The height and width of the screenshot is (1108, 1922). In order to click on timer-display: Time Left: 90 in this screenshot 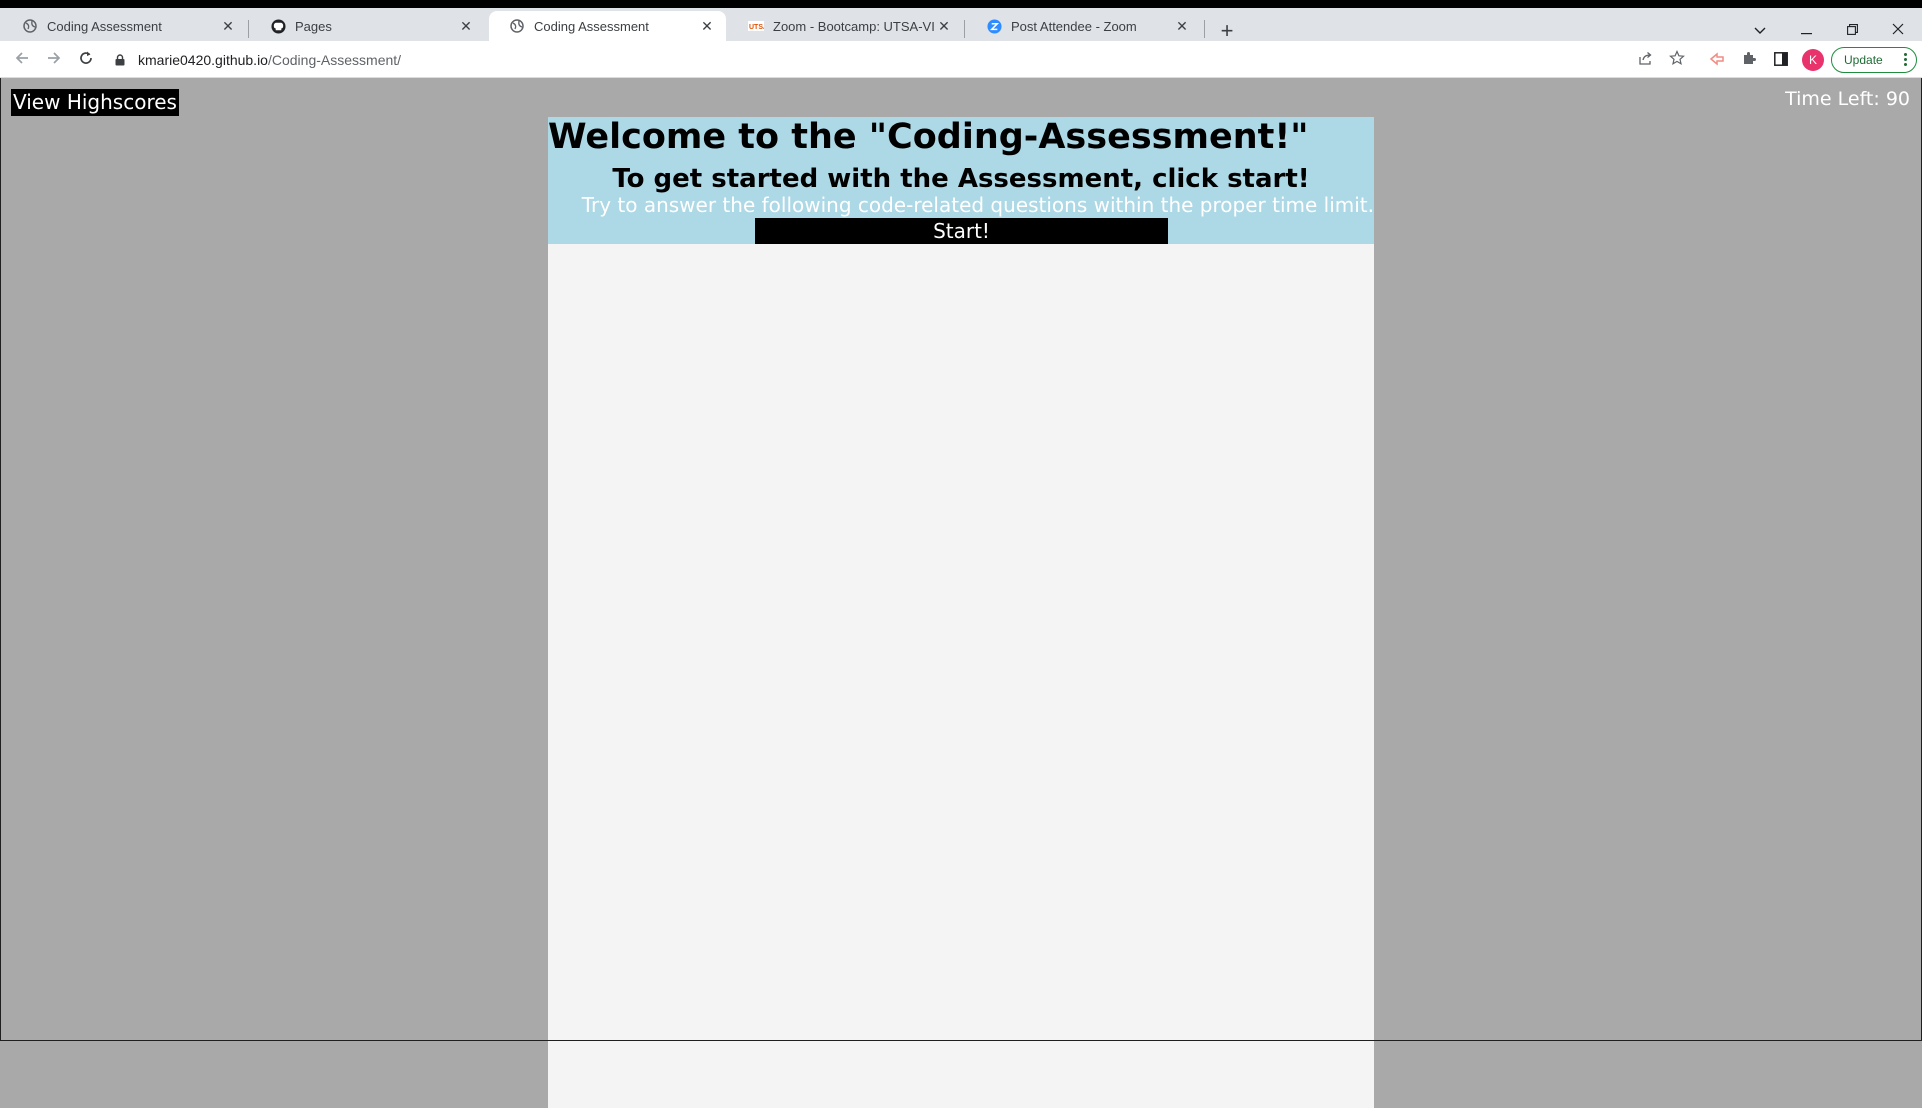, I will do `click(1847, 99)`.